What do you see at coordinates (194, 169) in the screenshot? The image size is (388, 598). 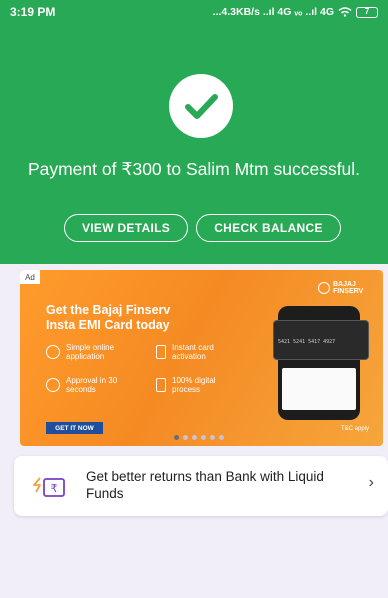 I see `payment-message: Payment of ₹300 to Salim Mtm successful.` at bounding box center [194, 169].